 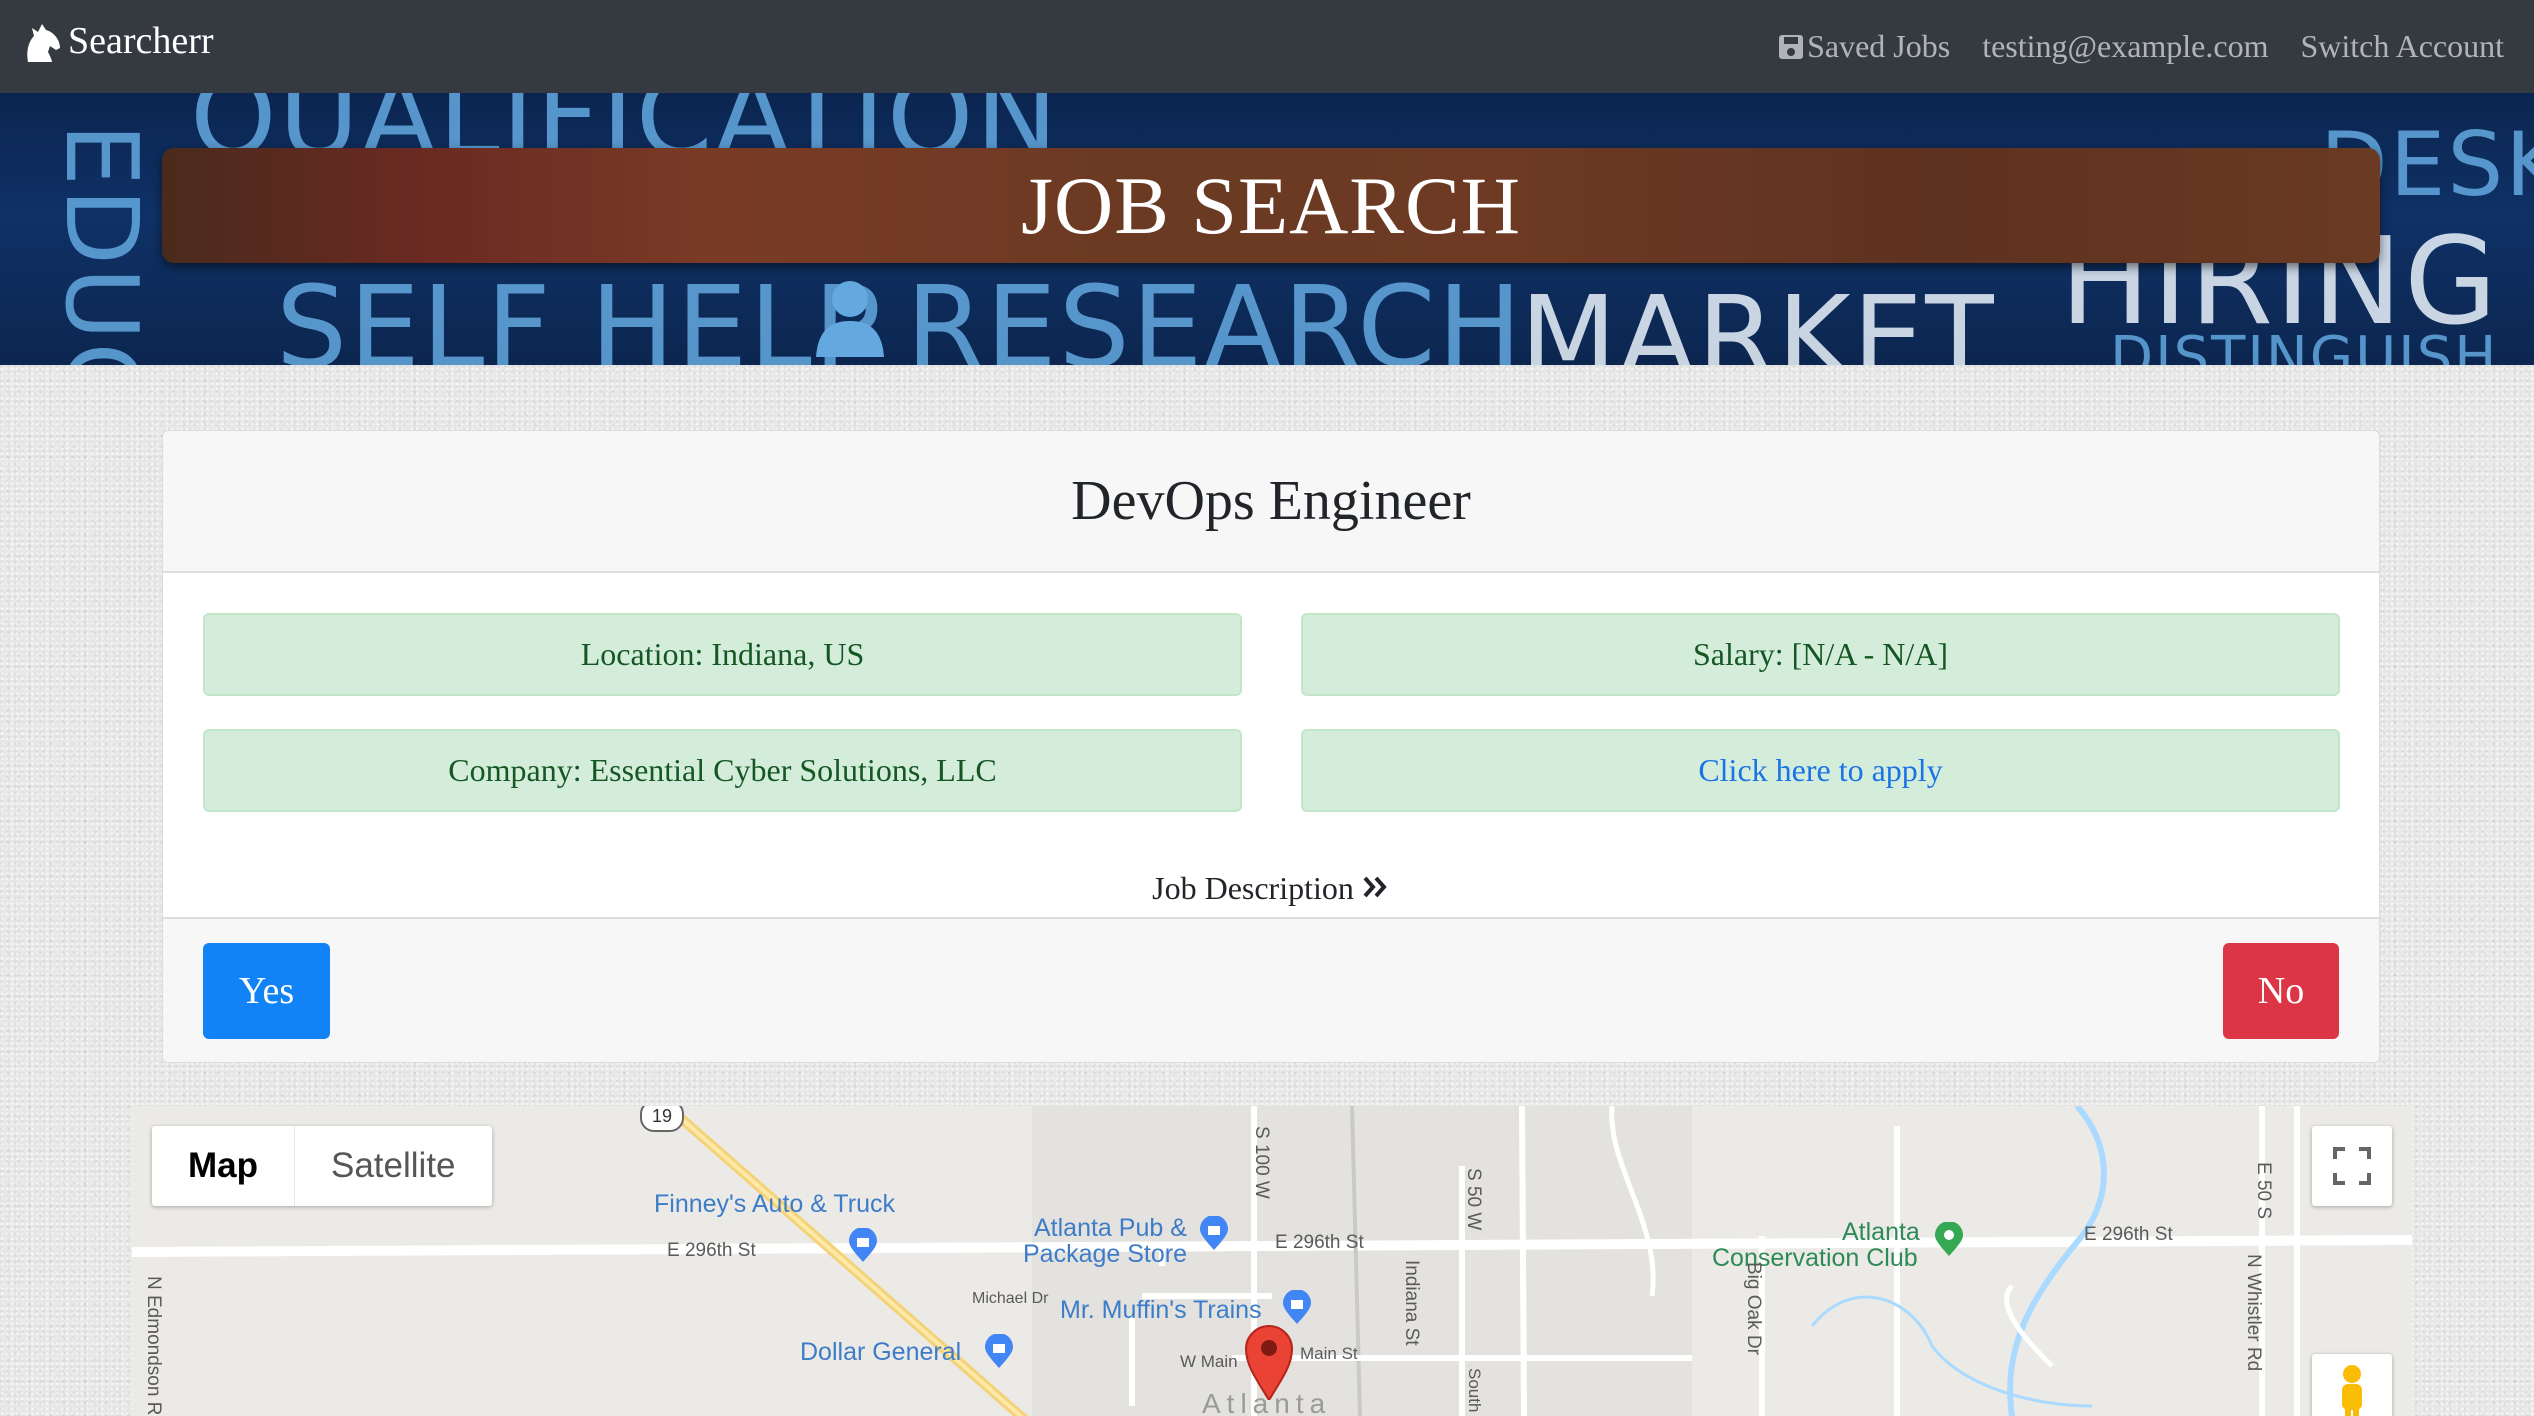 I want to click on brand-link: Searcherr, so click(x=118, y=41).